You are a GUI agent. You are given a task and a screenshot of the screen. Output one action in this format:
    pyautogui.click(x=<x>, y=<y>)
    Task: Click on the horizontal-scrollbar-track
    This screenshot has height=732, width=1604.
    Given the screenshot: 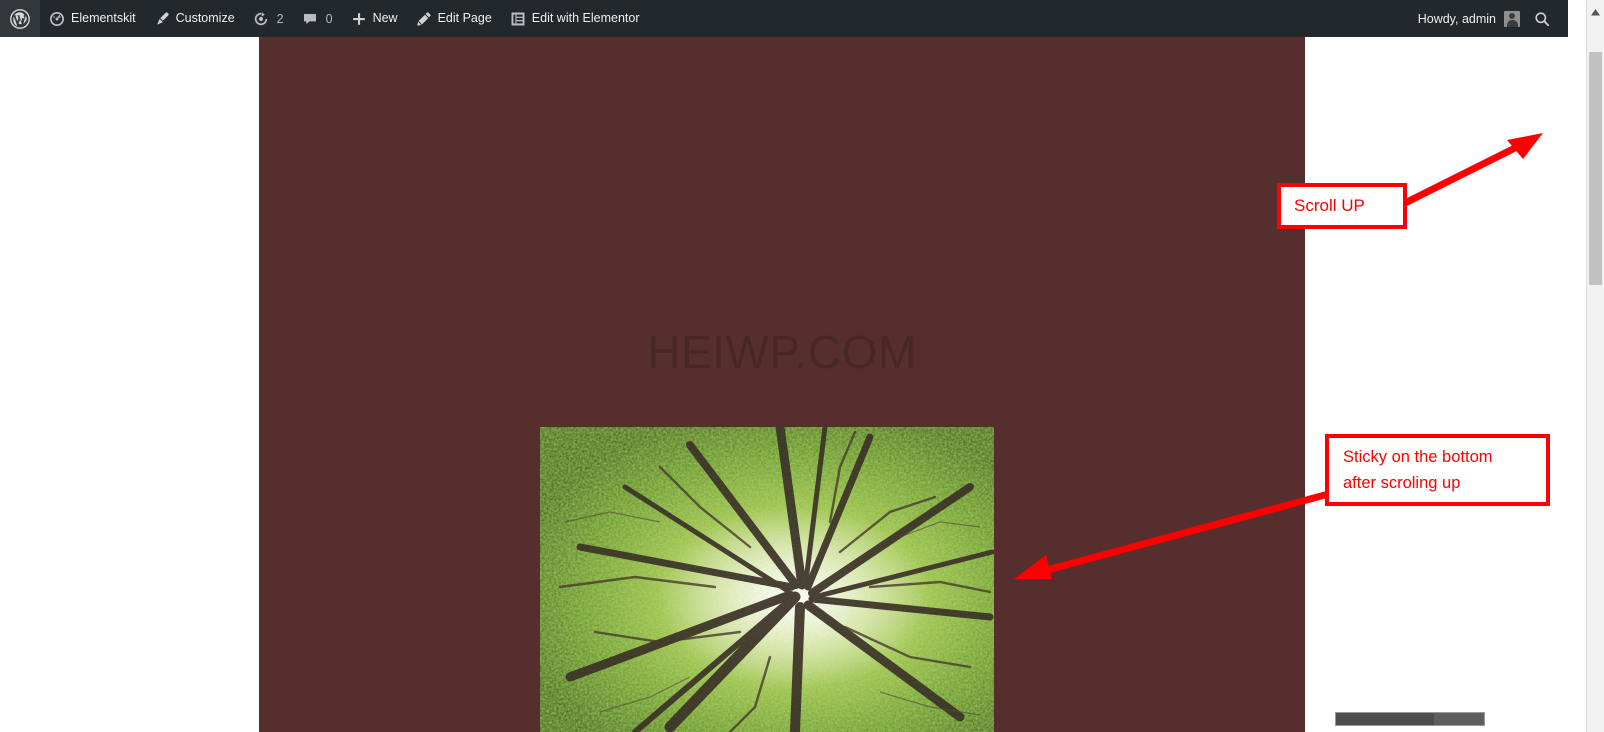 What is the action you would take?
    pyautogui.click(x=1459, y=719)
    